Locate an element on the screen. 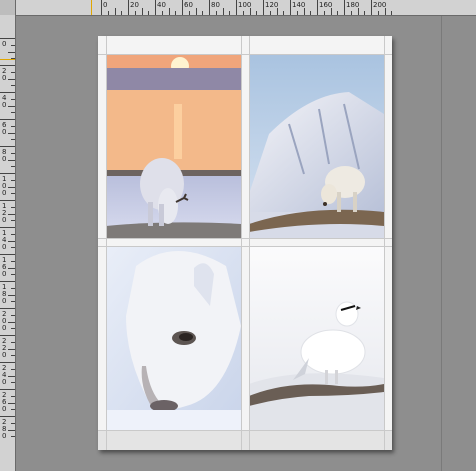 This screenshot has width=476, height=471. reindeer-closeup-image is located at coordinates (173, 338).